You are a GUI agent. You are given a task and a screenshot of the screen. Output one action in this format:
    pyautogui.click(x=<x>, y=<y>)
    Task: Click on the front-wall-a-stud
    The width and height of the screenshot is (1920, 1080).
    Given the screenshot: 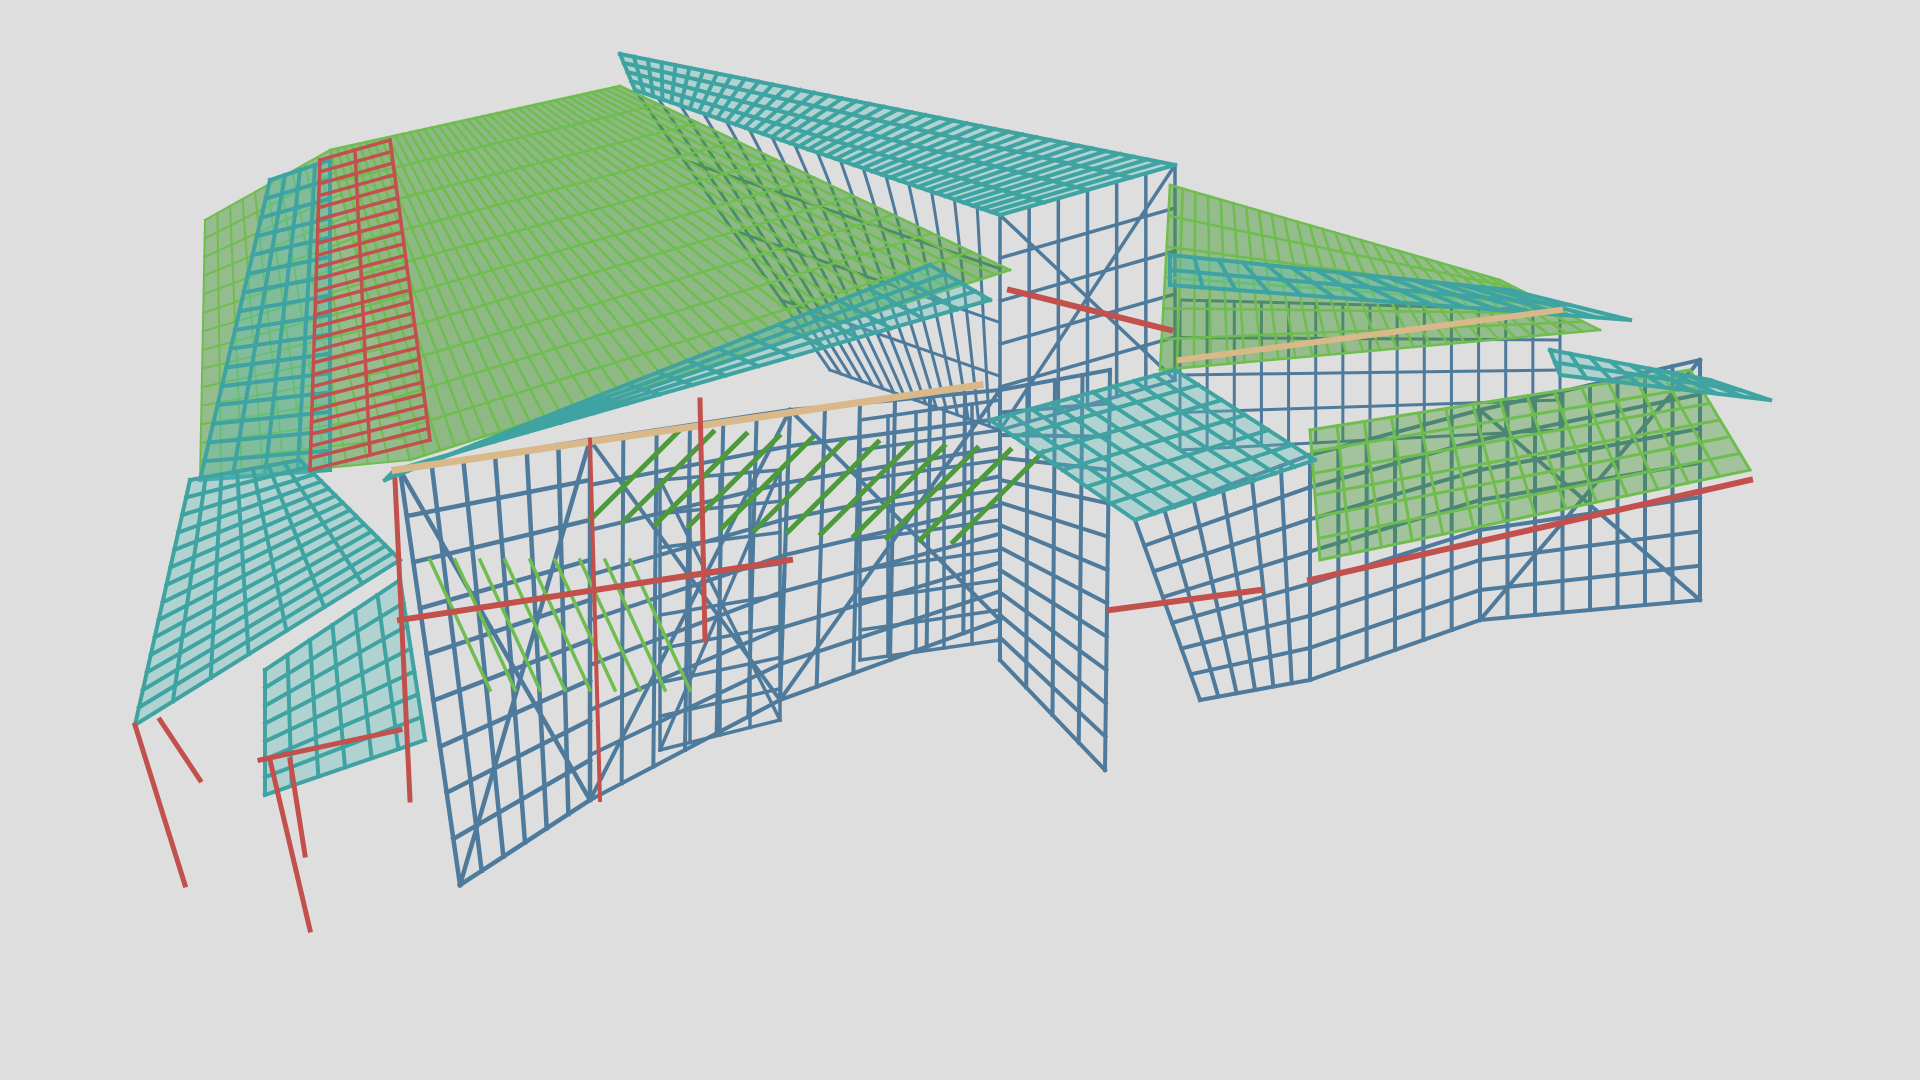 What is the action you would take?
    pyautogui.click(x=457, y=668)
    